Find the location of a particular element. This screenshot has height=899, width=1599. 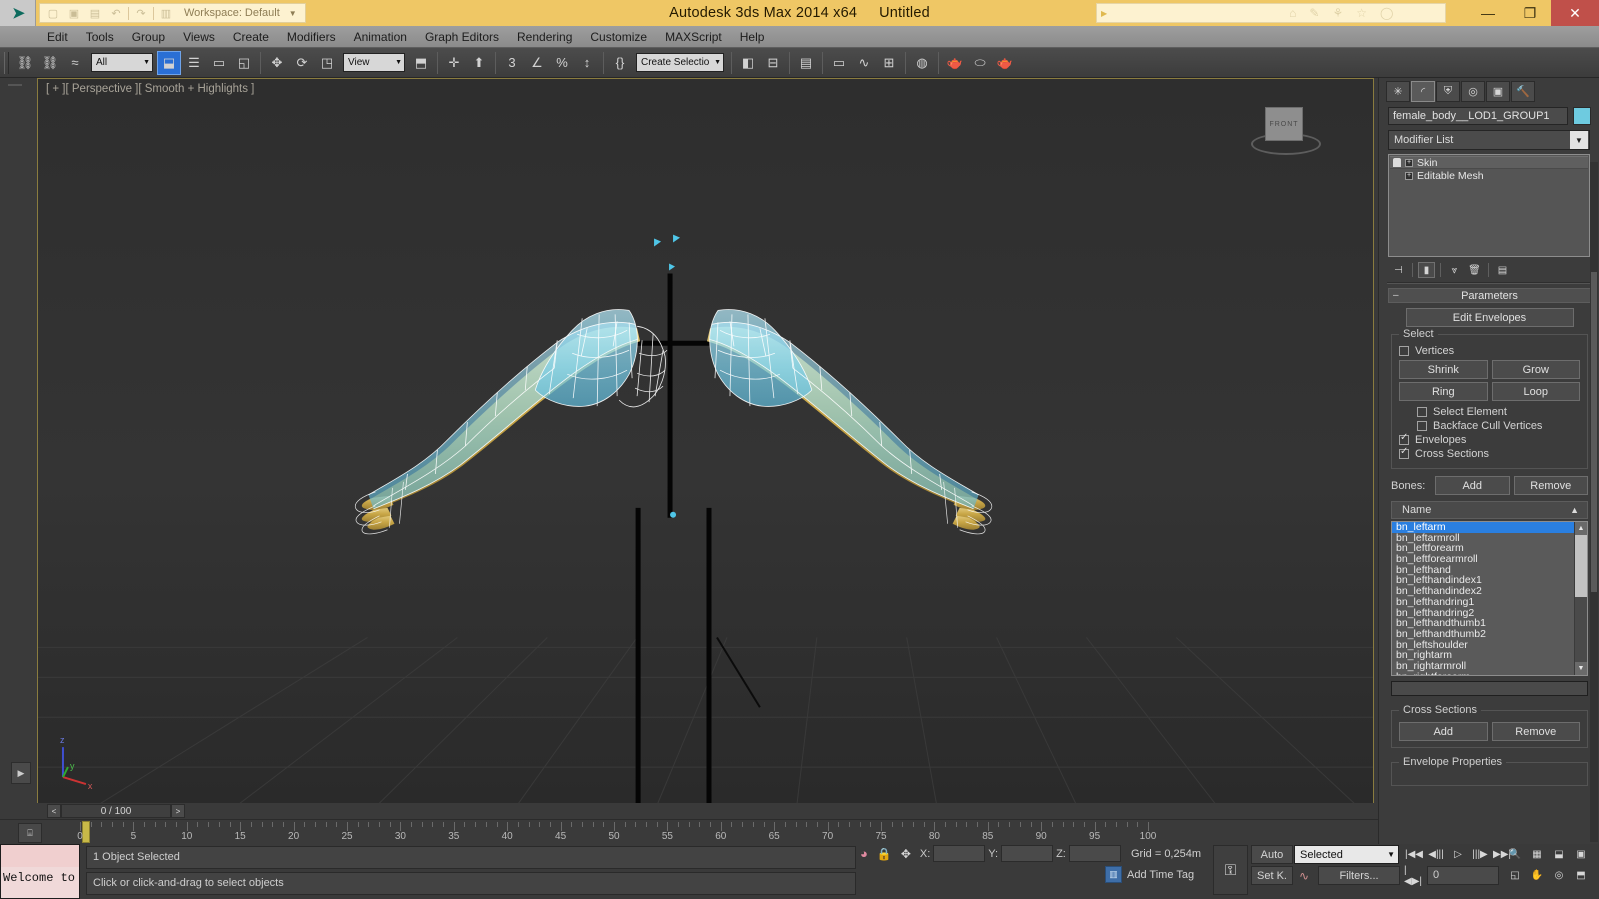

selection-lock-icon: 🔒 is located at coordinates (884, 854).